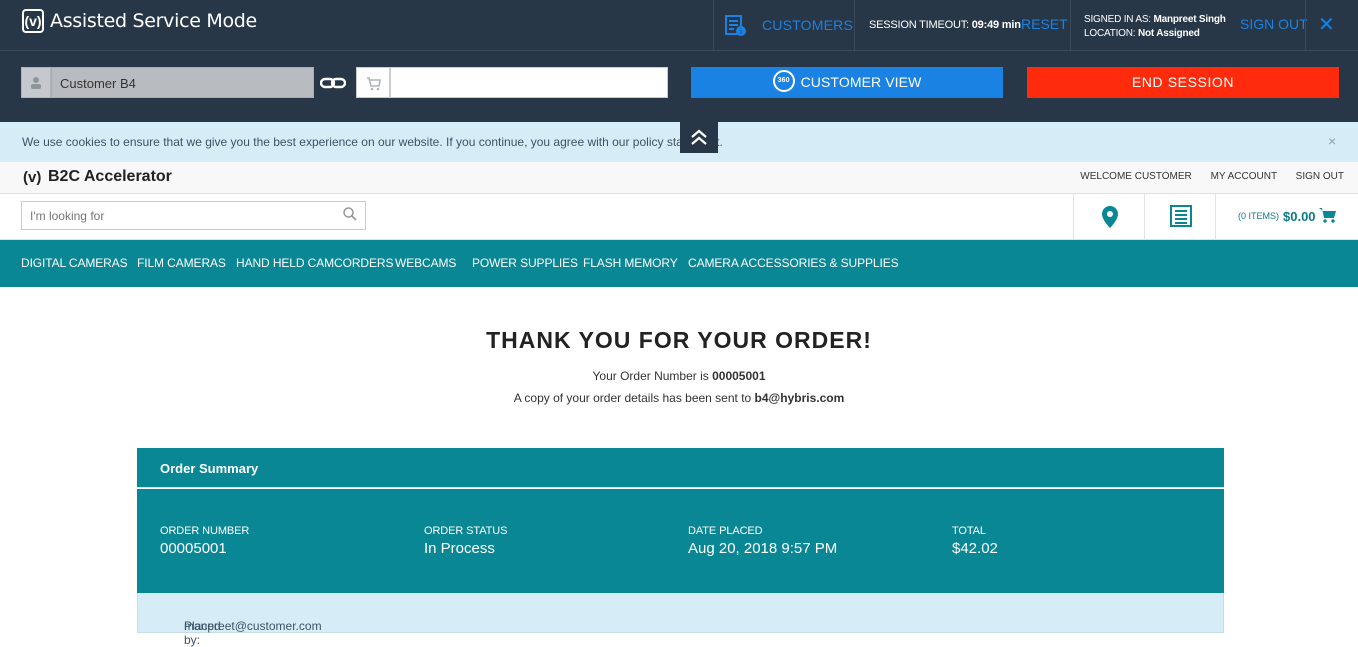 This screenshot has width=1358, height=647. Describe the element at coordinates (253, 626) in the screenshot. I see `placed-by-value: manpreet@customer.com` at that location.